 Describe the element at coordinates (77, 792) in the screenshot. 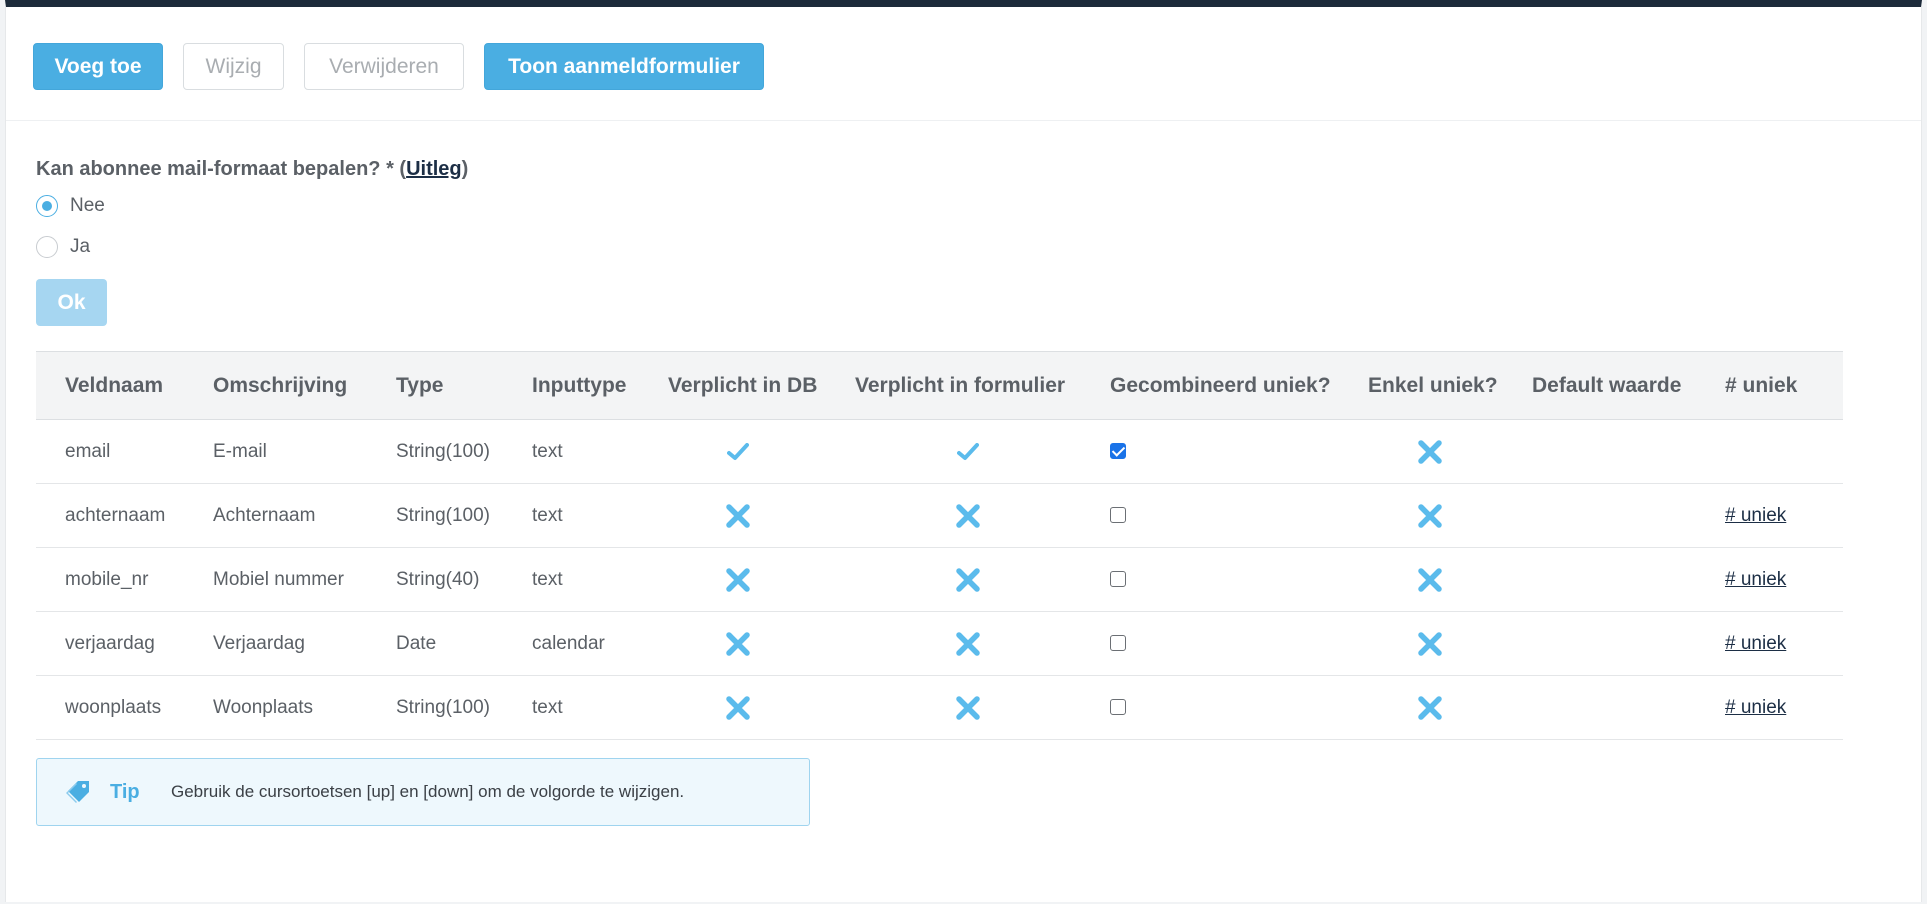

I see `tag-icon` at that location.